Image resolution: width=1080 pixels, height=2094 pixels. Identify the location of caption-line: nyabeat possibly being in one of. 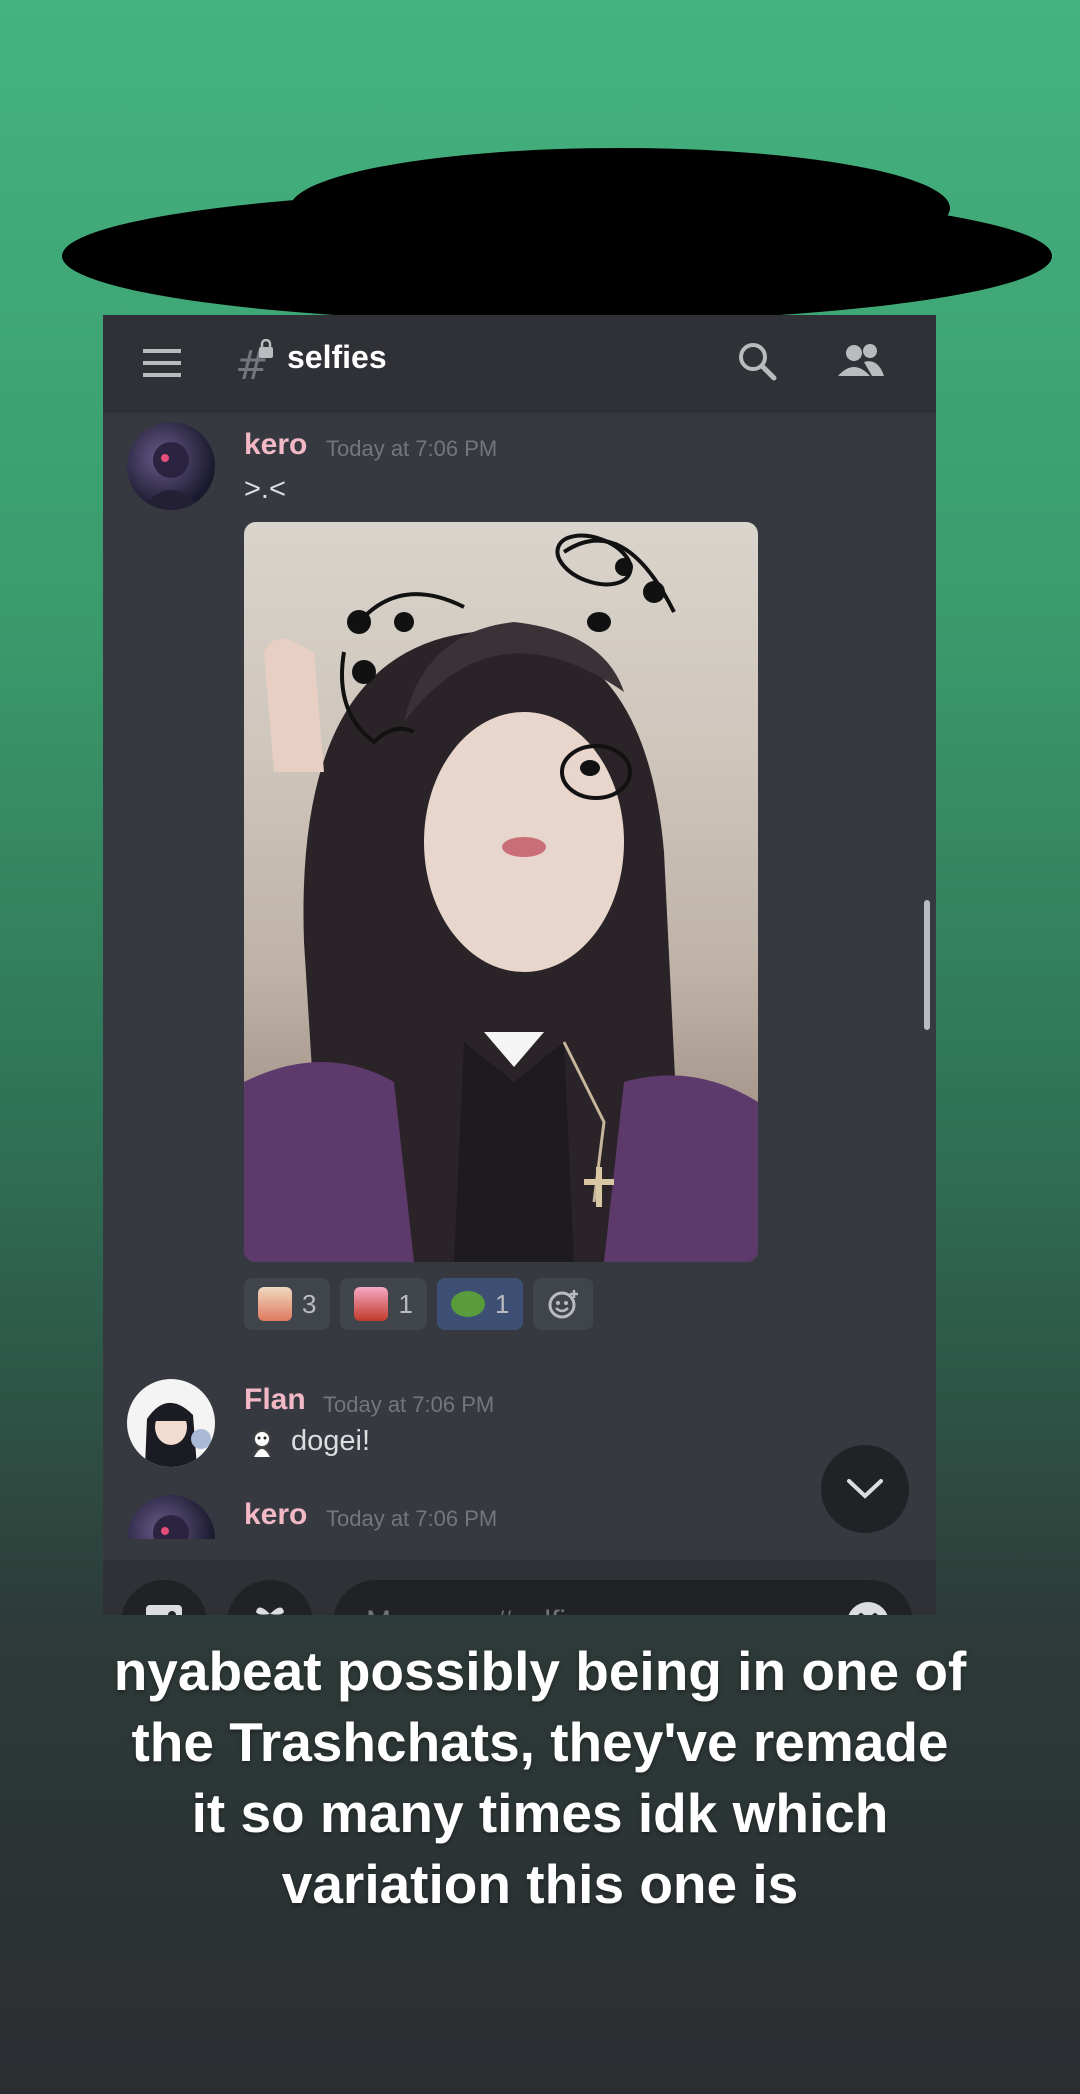
(540, 1671).